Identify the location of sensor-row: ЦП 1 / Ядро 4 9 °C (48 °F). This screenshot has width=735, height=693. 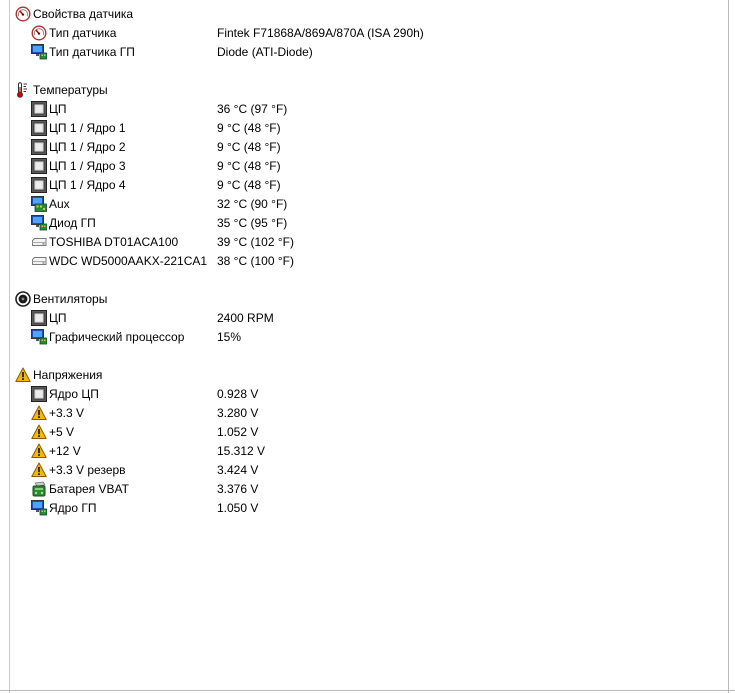
(360, 184).